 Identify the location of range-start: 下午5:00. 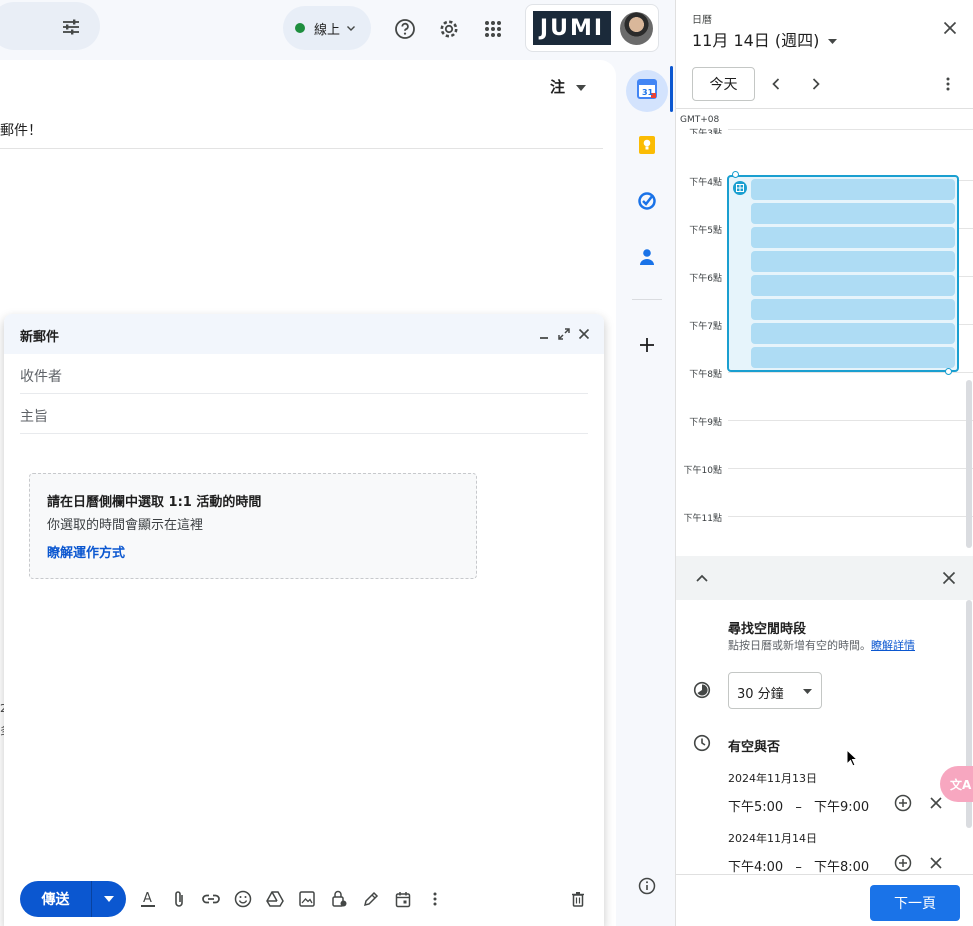
(755, 807).